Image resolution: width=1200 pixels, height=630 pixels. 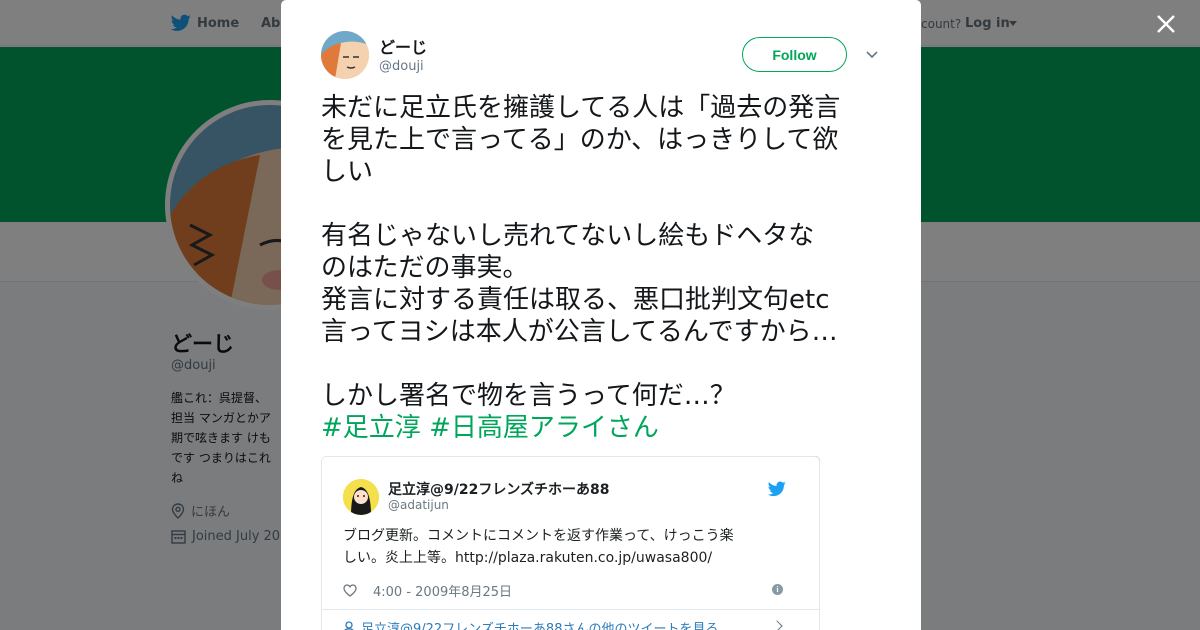 What do you see at coordinates (442, 590) in the screenshot?
I see `embed-timestamp: 4:00 - 2009年8月25日` at bounding box center [442, 590].